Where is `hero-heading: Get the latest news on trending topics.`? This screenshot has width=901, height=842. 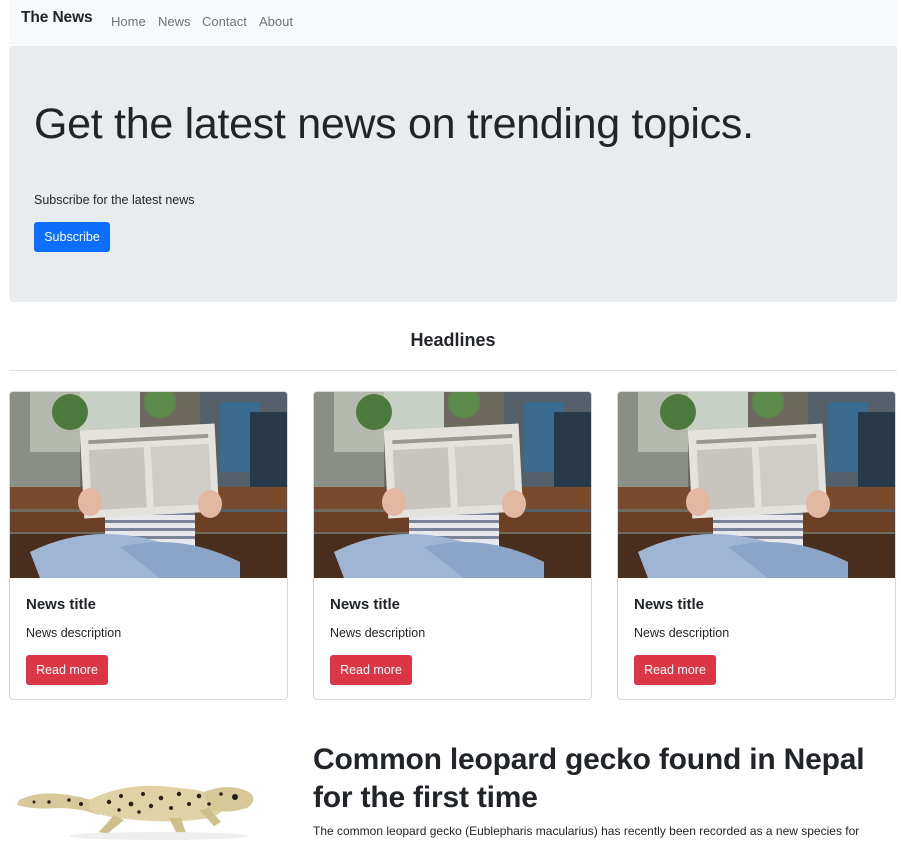
hero-heading: Get the latest news on trending topics. is located at coordinates (394, 124).